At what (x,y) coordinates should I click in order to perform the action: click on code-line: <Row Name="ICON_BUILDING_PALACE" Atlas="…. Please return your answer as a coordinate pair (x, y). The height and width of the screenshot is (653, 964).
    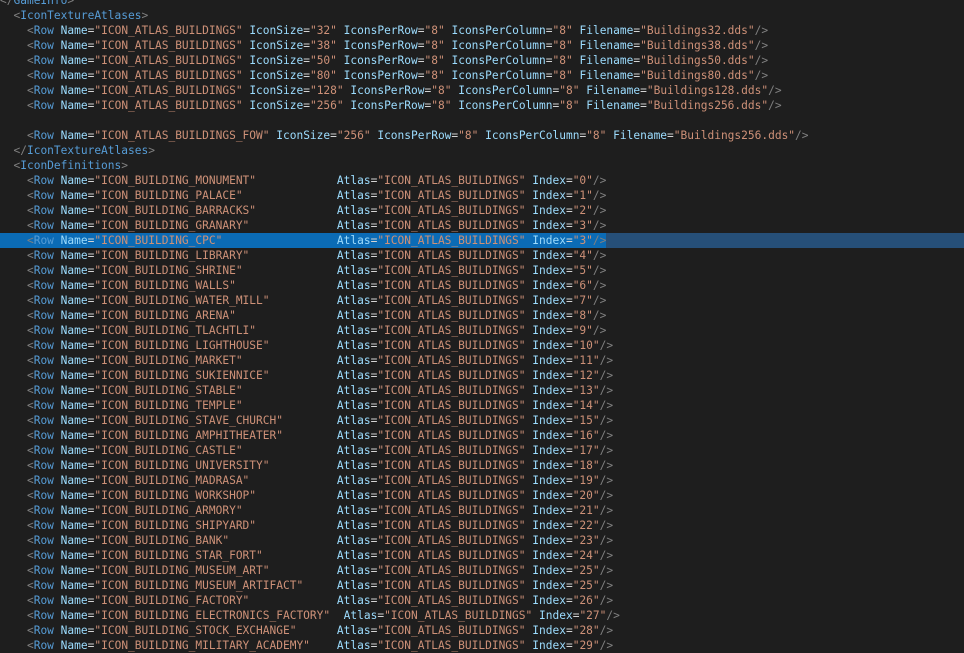
    Looking at the image, I should click on (482, 195).